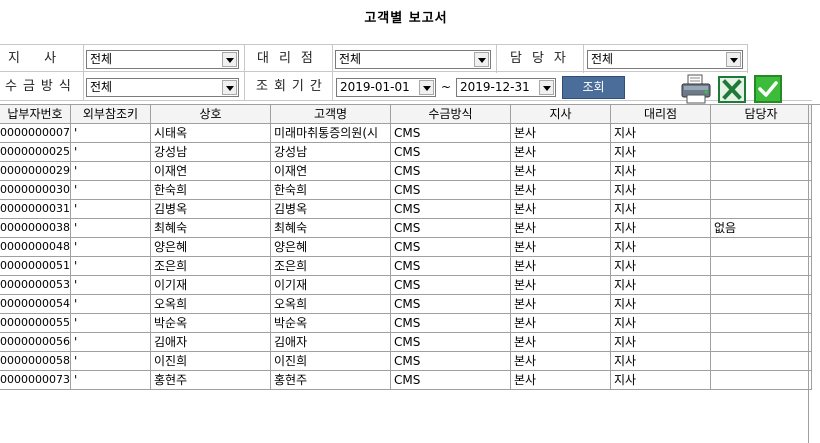  I want to click on date-from-picker: 2019-01-01, so click(386, 87).